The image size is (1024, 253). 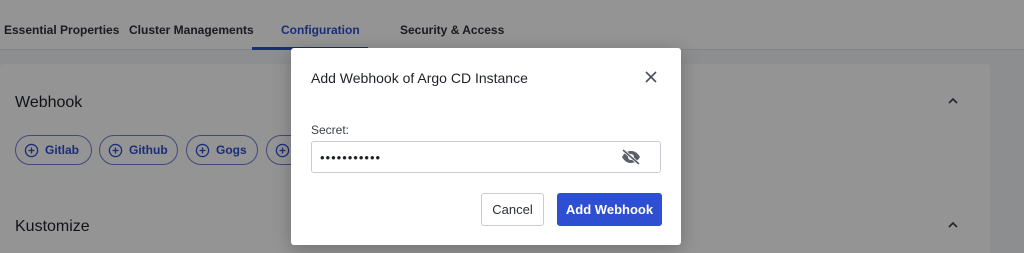 I want to click on secret-label: Secret:, so click(x=330, y=130).